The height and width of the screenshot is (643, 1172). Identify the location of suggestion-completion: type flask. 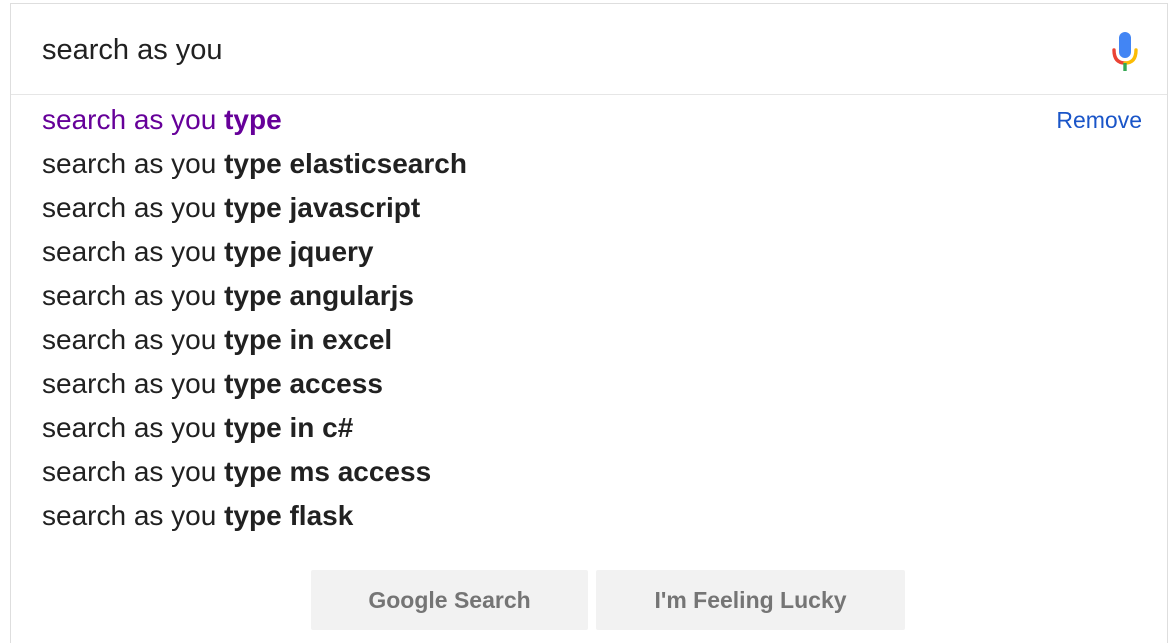
(289, 515).